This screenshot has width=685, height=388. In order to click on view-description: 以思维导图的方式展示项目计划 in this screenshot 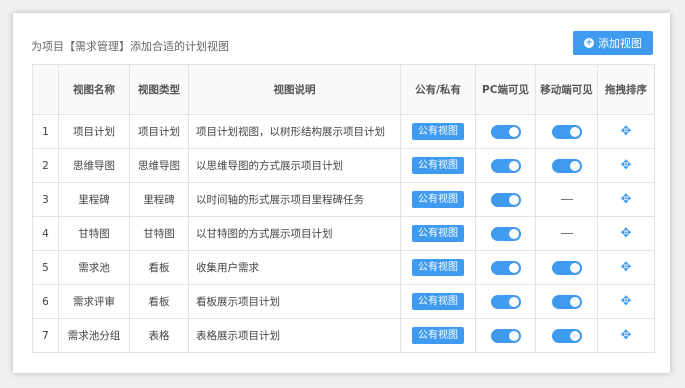, I will do `click(294, 165)`.